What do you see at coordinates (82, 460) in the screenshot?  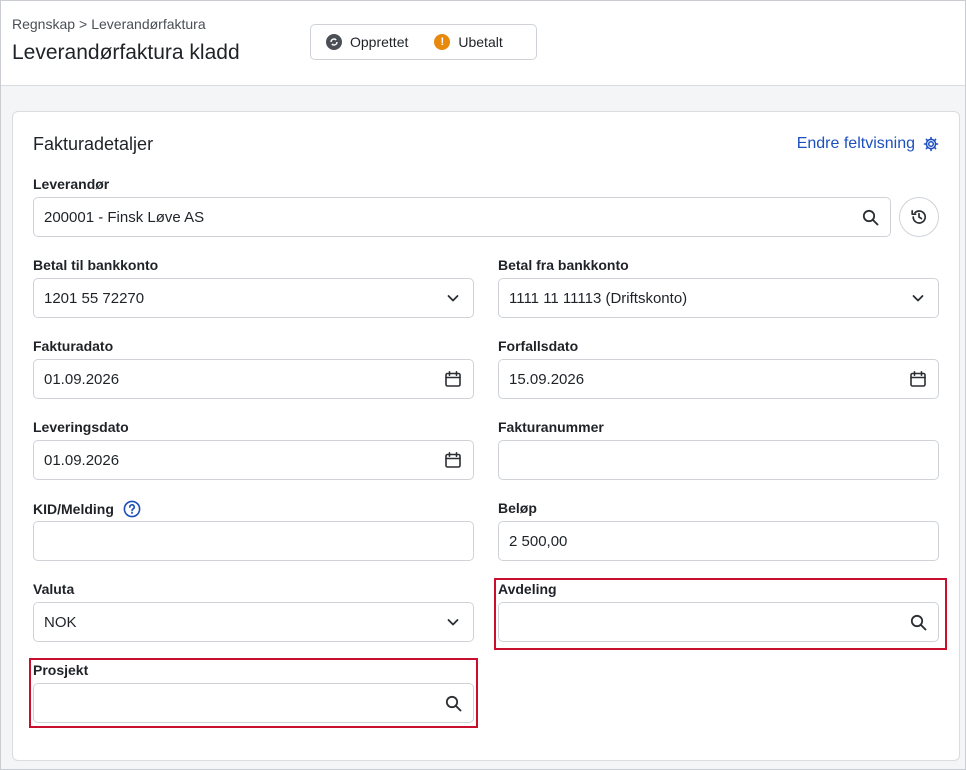 I see `delivery-date-value: 01.09.2026` at bounding box center [82, 460].